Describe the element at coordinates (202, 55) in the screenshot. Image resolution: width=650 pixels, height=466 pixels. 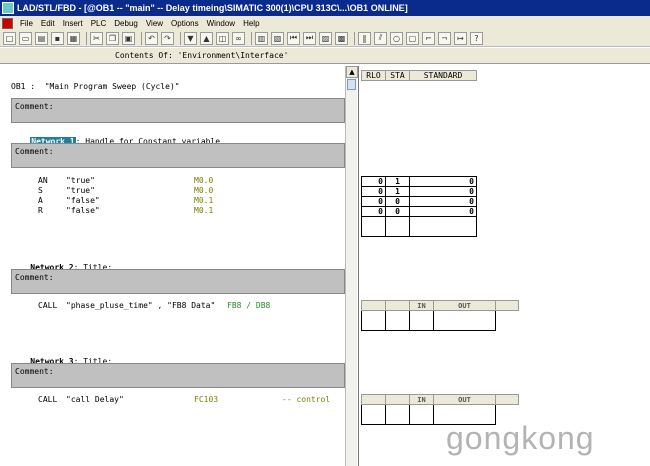
I see `interface-path: Contents Of: 'Environment\Interface'` at that location.